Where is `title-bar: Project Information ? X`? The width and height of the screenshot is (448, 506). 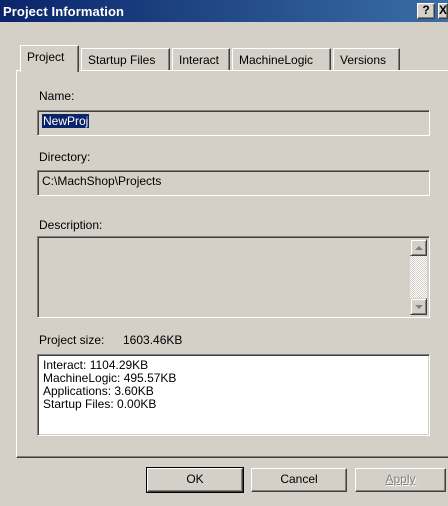
title-bar: Project Information ? X is located at coordinates (224, 11).